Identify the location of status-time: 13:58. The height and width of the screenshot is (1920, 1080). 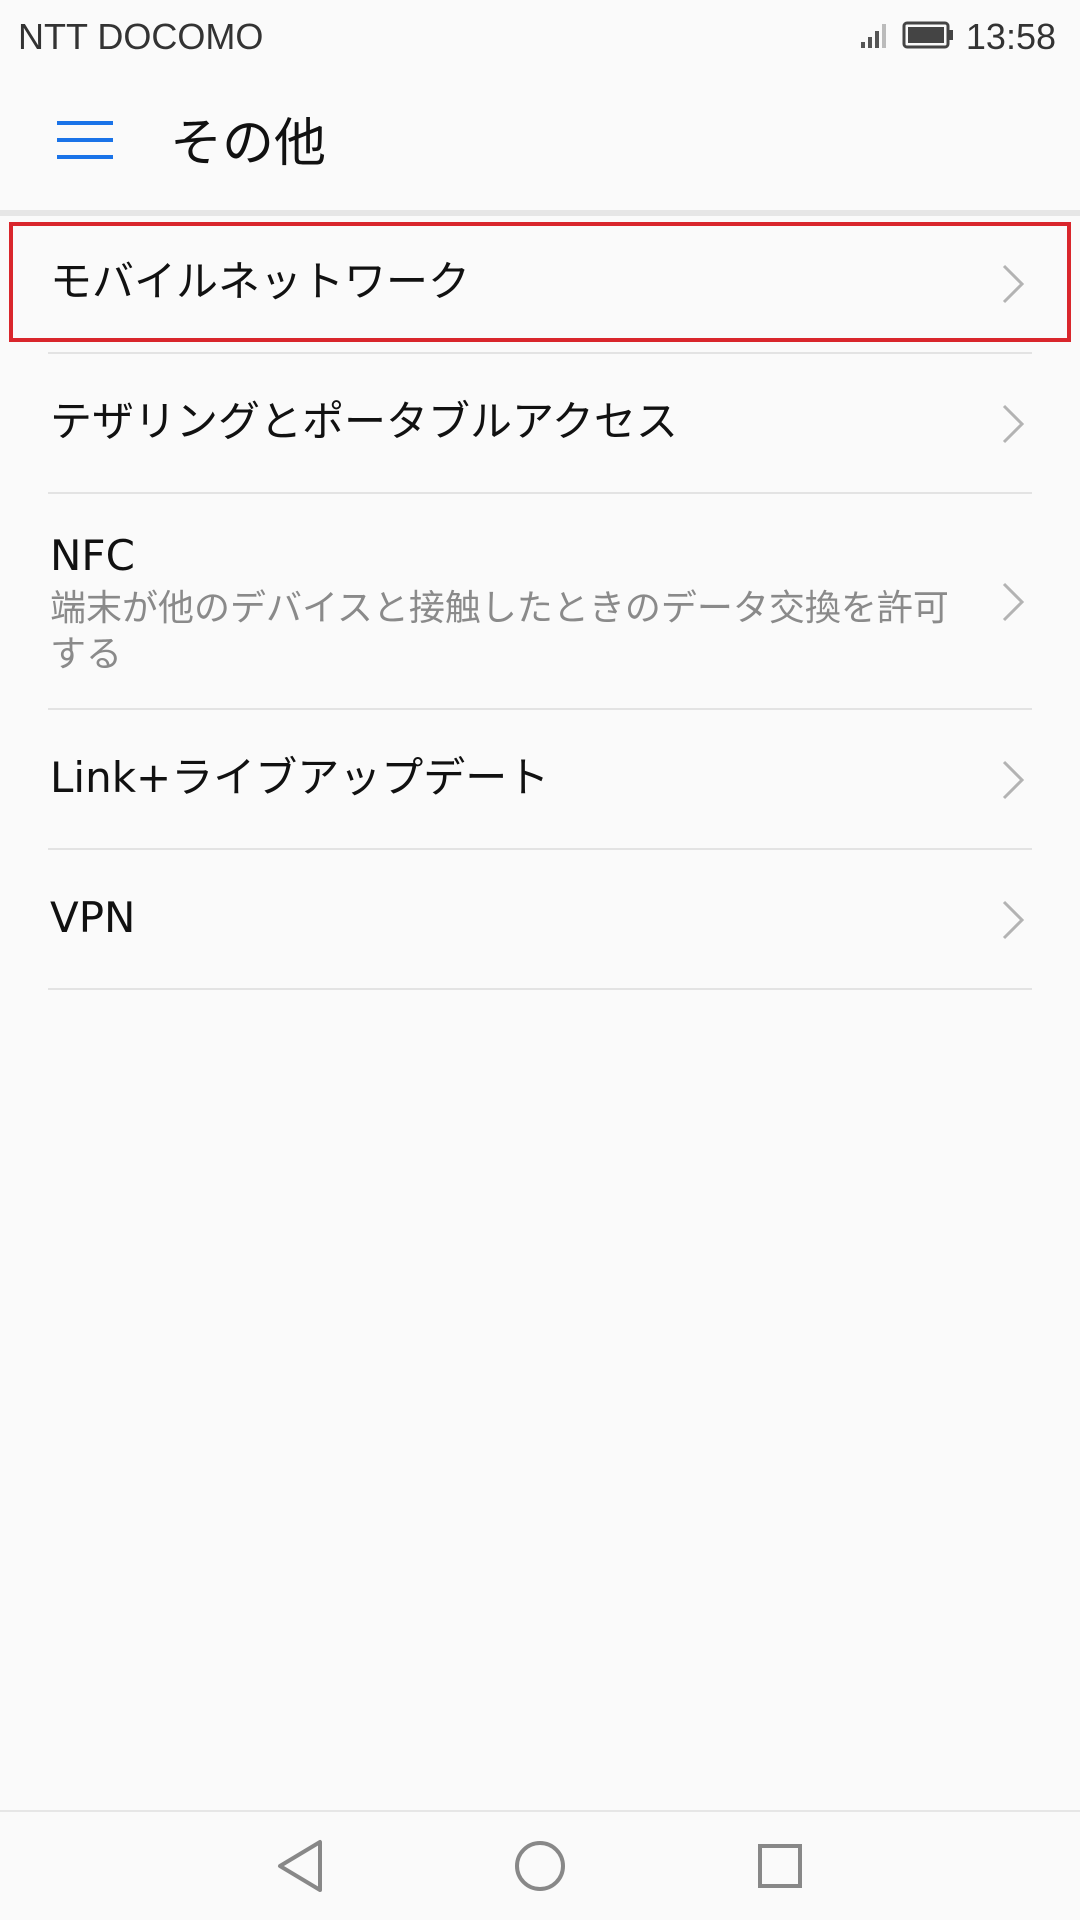
(1010, 36).